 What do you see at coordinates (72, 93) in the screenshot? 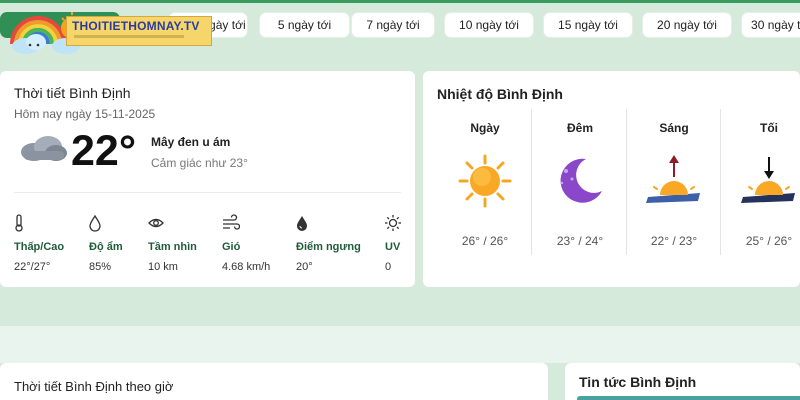
I see `current-title: Thời tiết Bình Định` at bounding box center [72, 93].